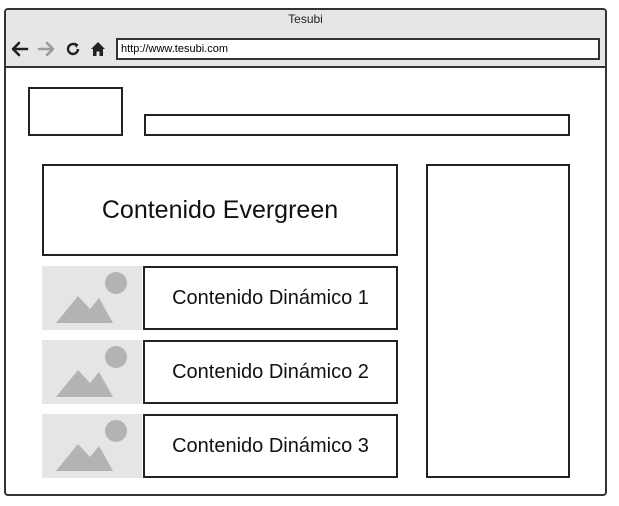  I want to click on browser-toolbar: Tesubi http://www.tesubi.com, so click(305, 39).